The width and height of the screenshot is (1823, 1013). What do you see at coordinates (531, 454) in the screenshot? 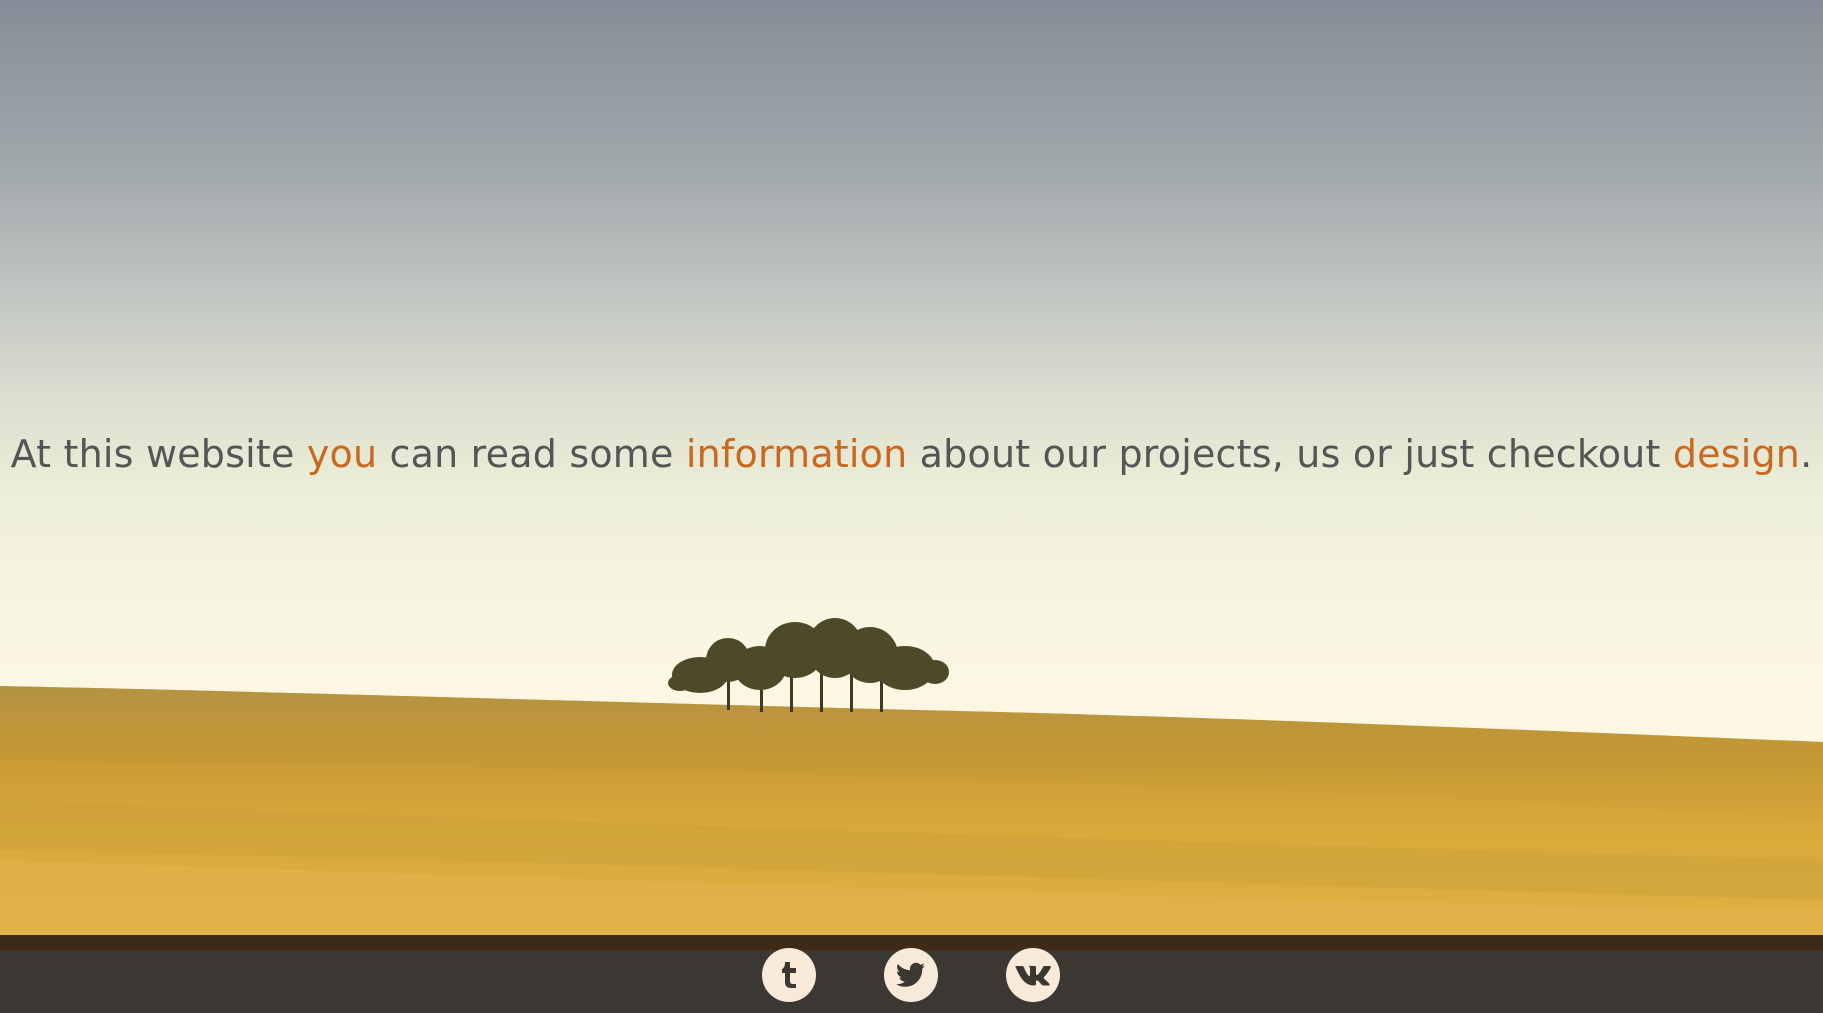
I see `tagline-text: can read some` at bounding box center [531, 454].